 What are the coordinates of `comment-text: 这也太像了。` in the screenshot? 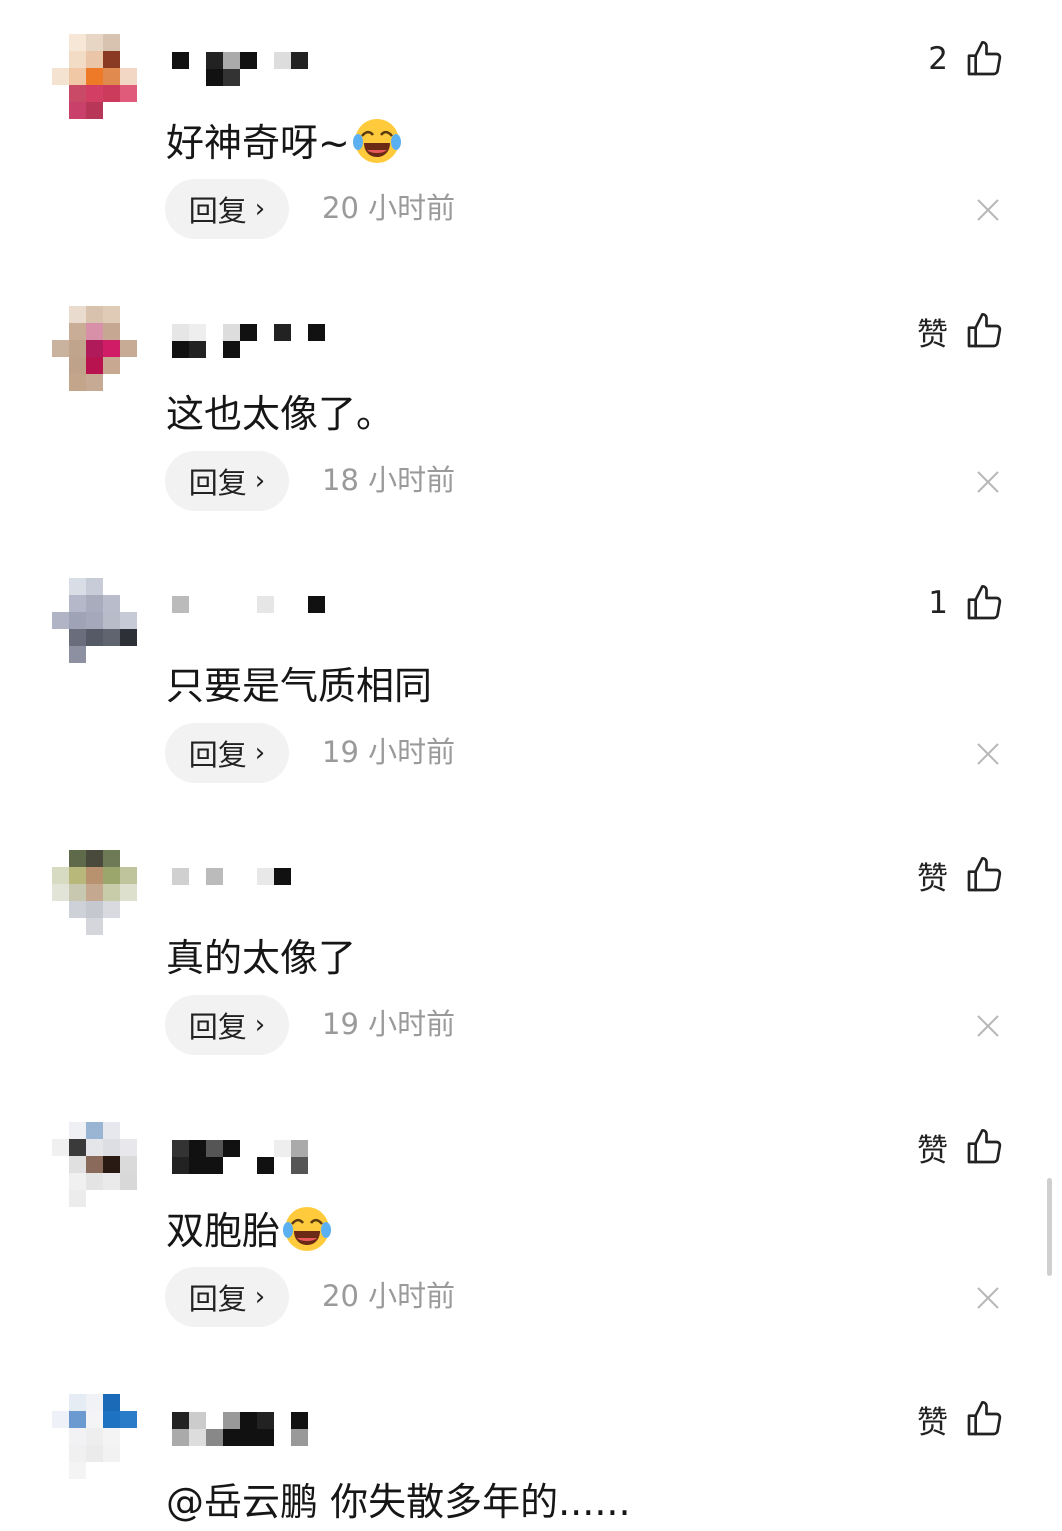 It's located at (280, 414).